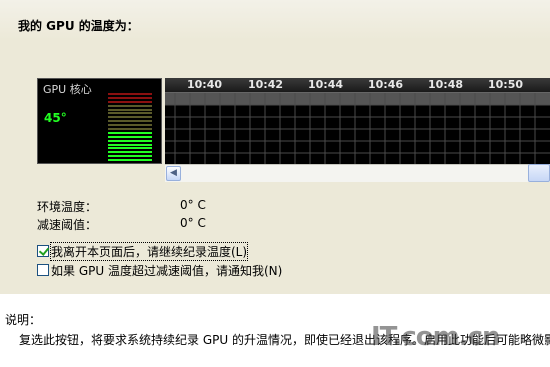  I want to click on graph-time-label: 10:48, so click(446, 84).